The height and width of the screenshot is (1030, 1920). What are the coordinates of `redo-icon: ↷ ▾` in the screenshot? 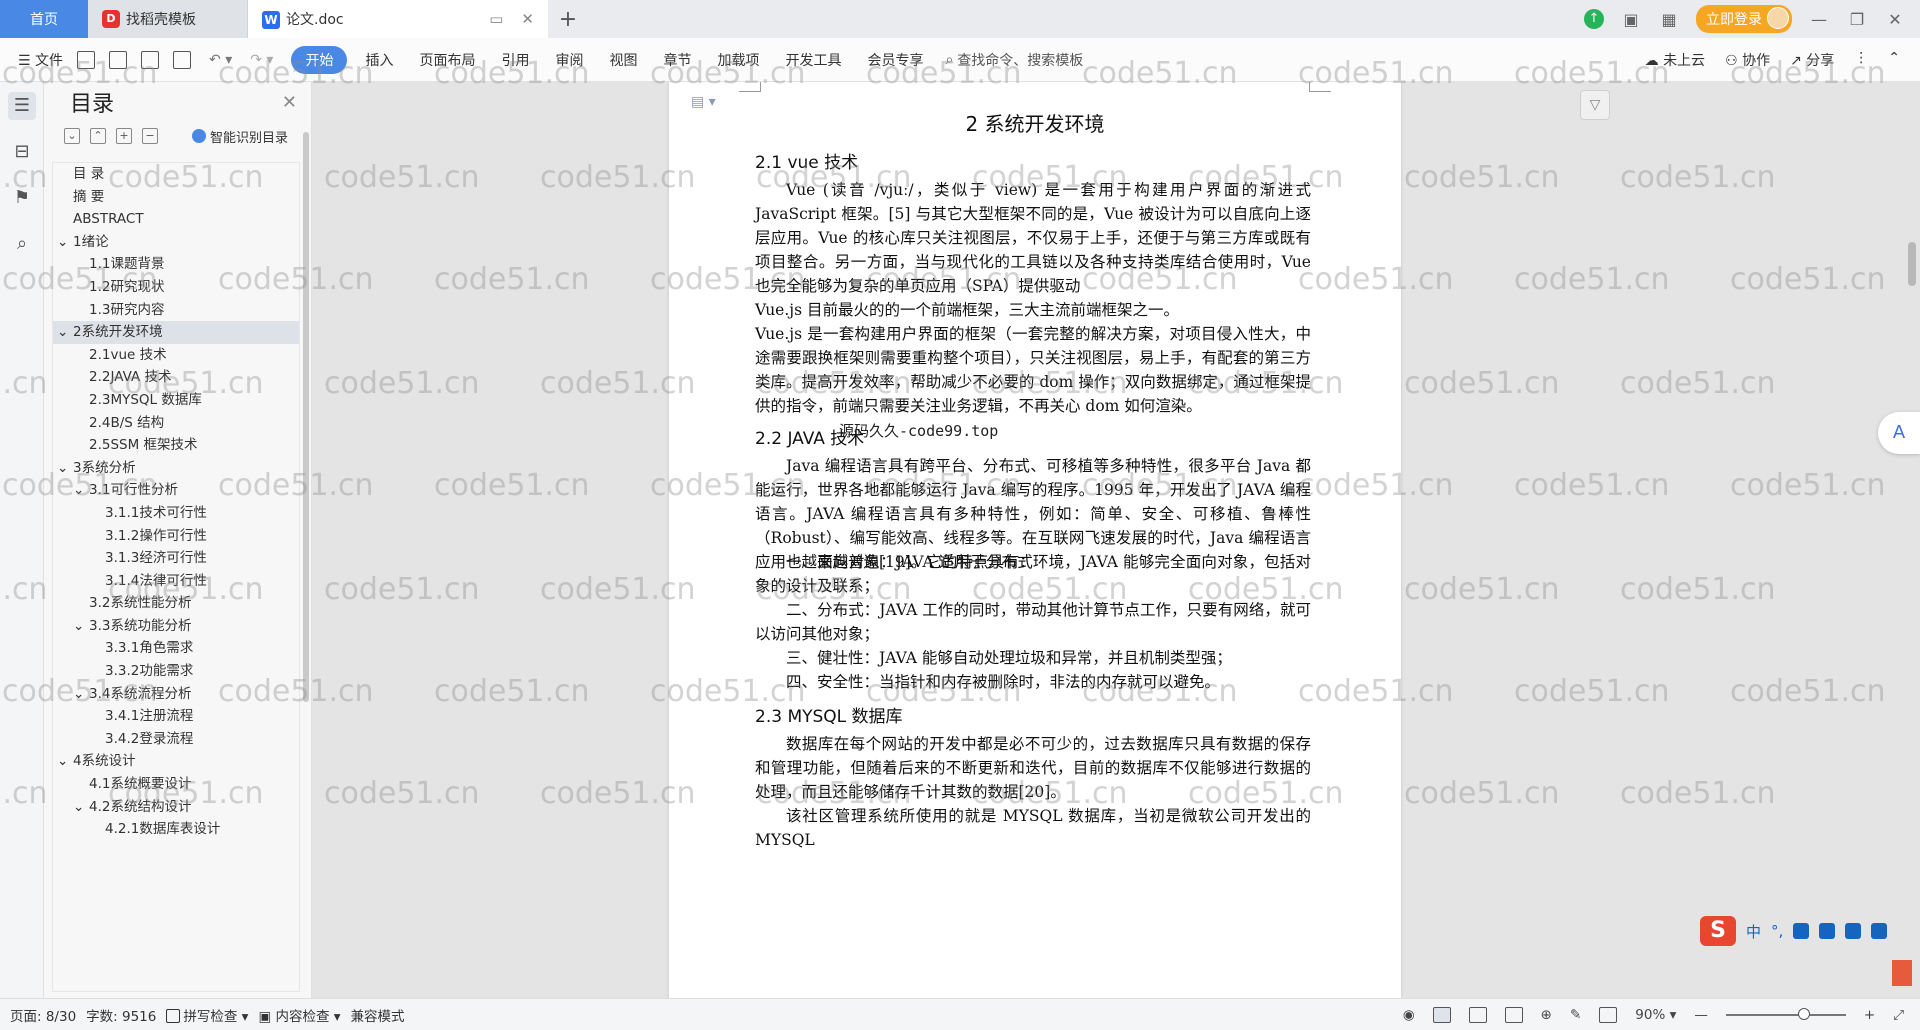 It's located at (261, 60).